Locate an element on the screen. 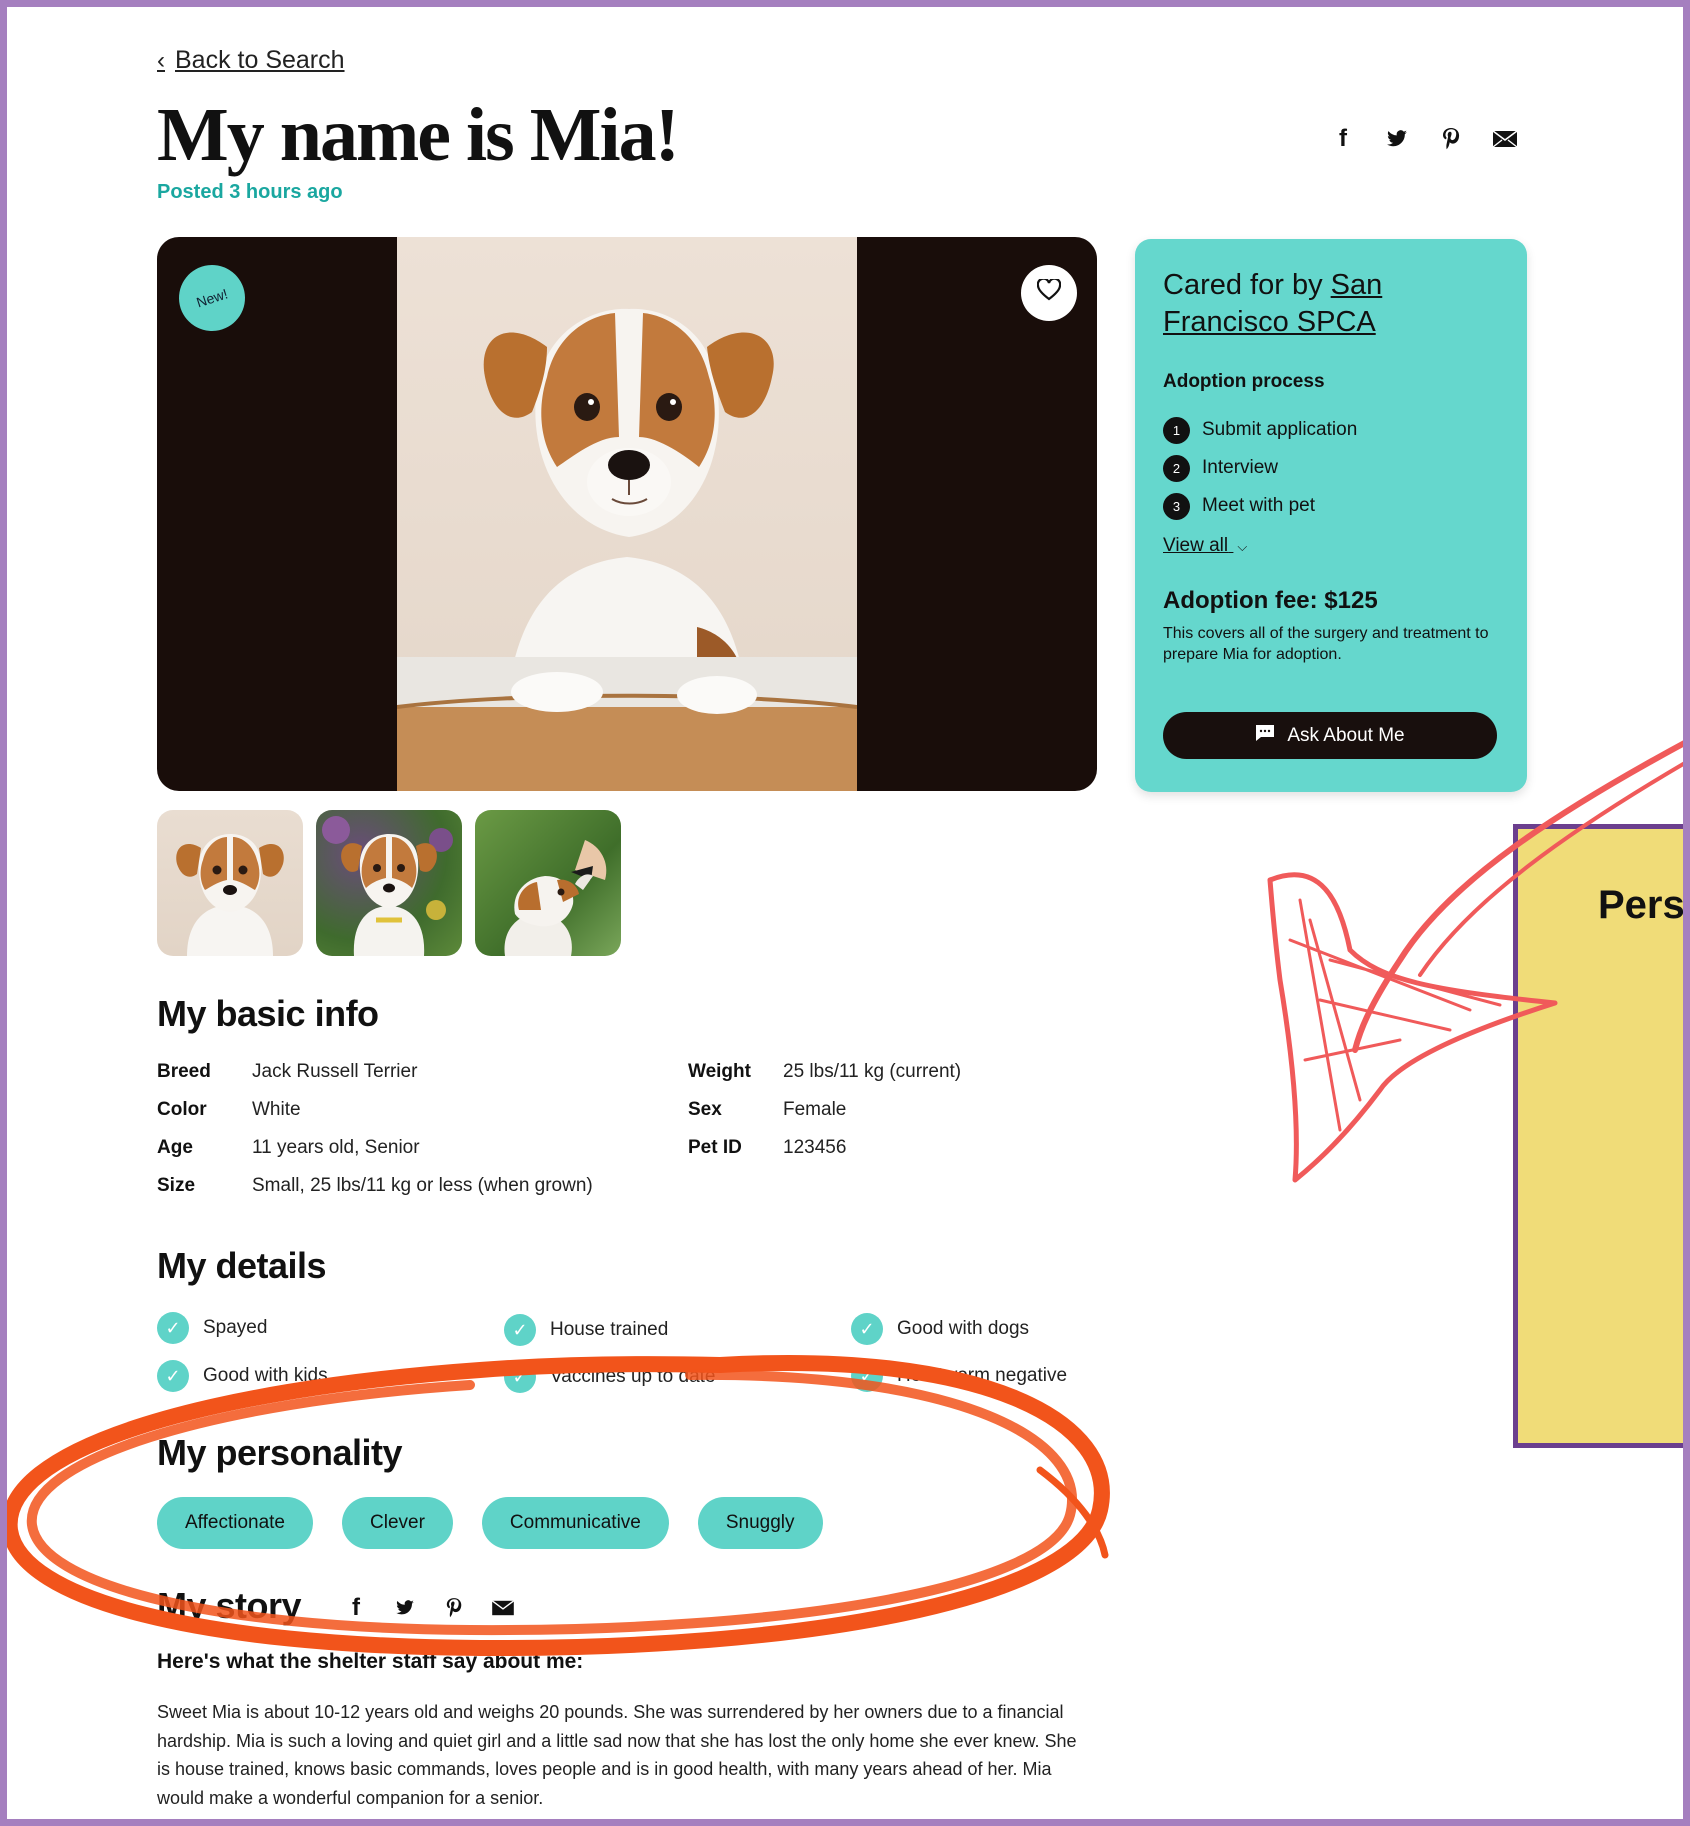 This screenshot has height=1826, width=1690. info-key: Sex is located at coordinates (705, 1109).